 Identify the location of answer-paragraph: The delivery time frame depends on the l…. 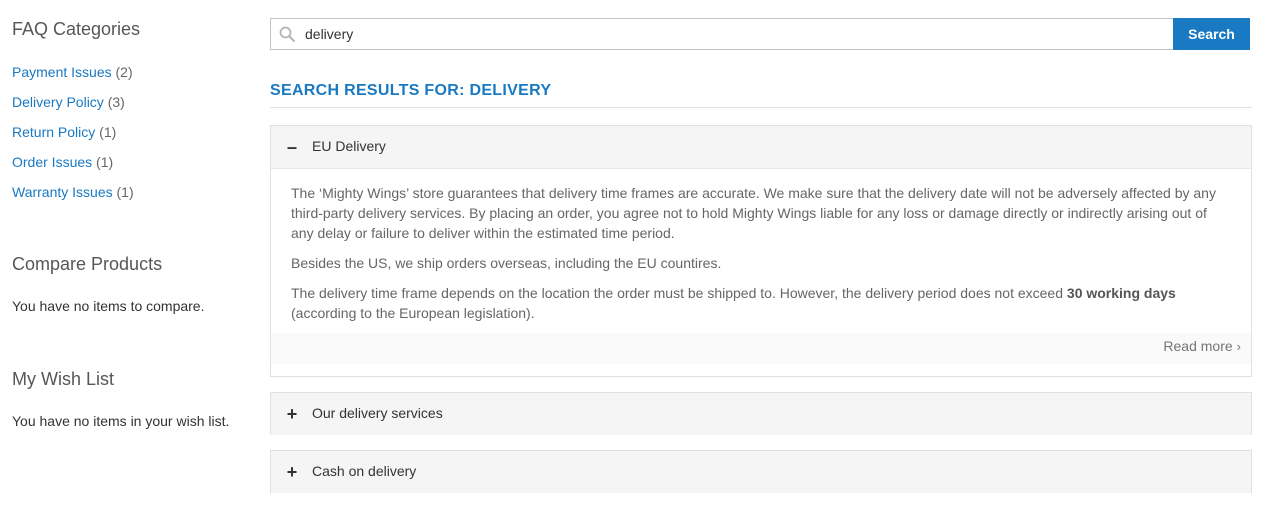
(761, 303).